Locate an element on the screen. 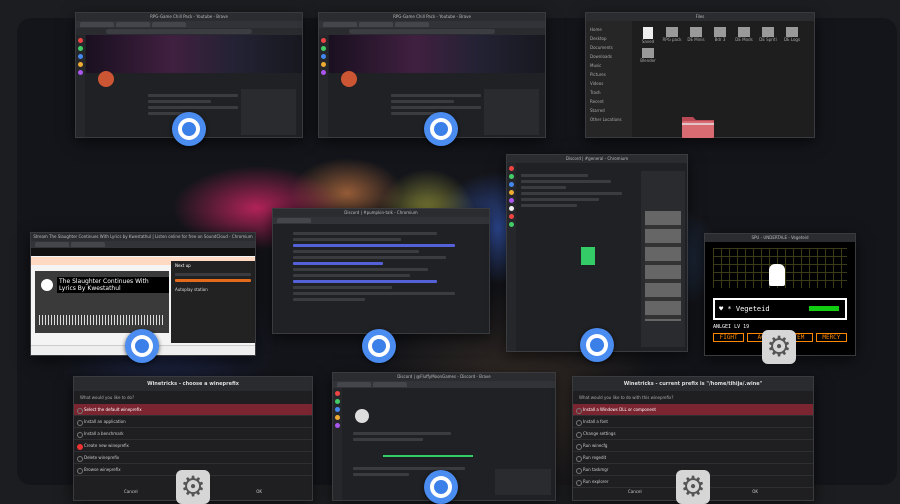 The width and height of the screenshot is (900, 504). window-title: Discord | #pumpkin-talk - Chromium is located at coordinates (381, 213).